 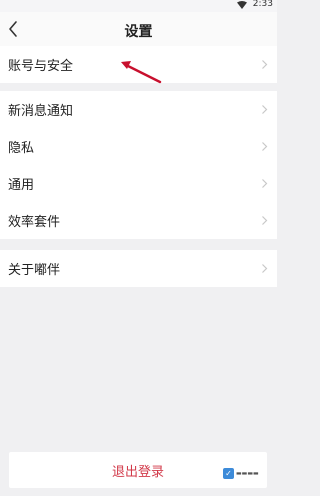 I want to click on settings-row-privacy: 隐私, so click(x=138, y=146).